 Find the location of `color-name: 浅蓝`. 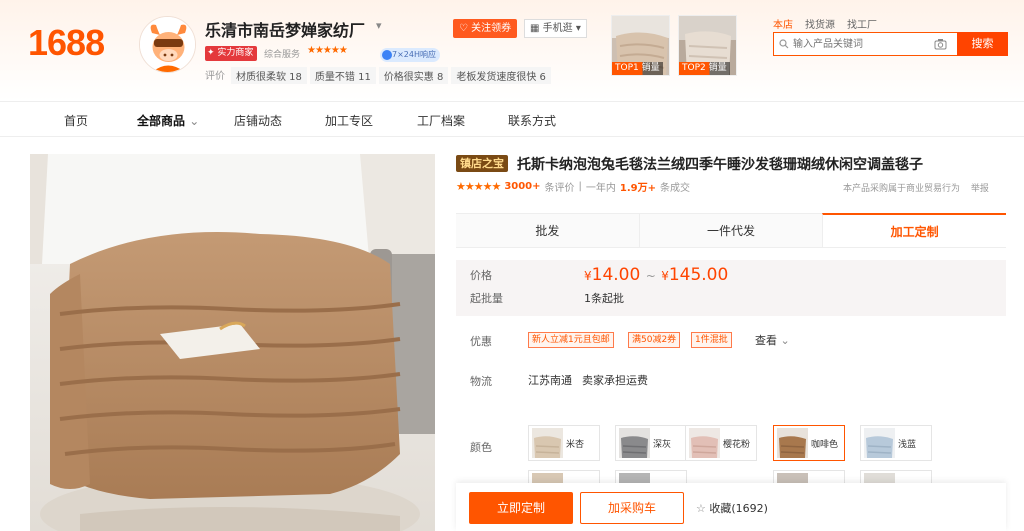

color-name: 浅蓝 is located at coordinates (907, 444).